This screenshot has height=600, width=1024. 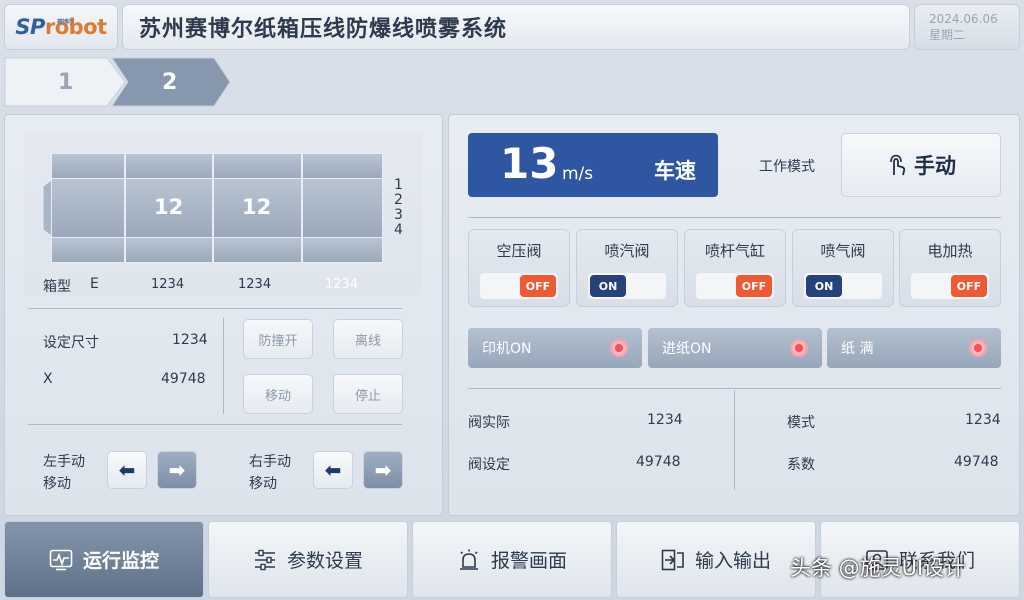 I want to click on left-manual-left-button: ⬅, so click(x=127, y=470).